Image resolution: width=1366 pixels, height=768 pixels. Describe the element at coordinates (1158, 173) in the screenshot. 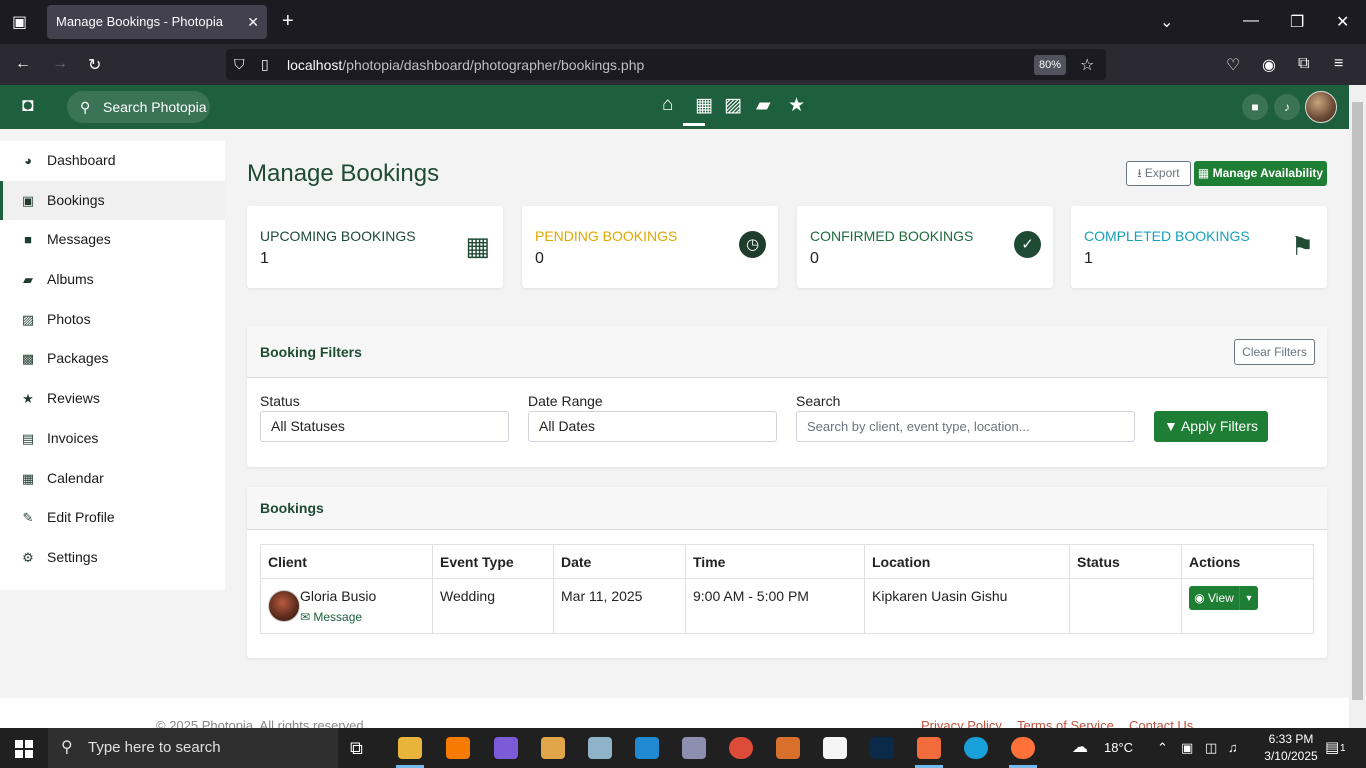

I see `export-button: ⭳ Export` at that location.